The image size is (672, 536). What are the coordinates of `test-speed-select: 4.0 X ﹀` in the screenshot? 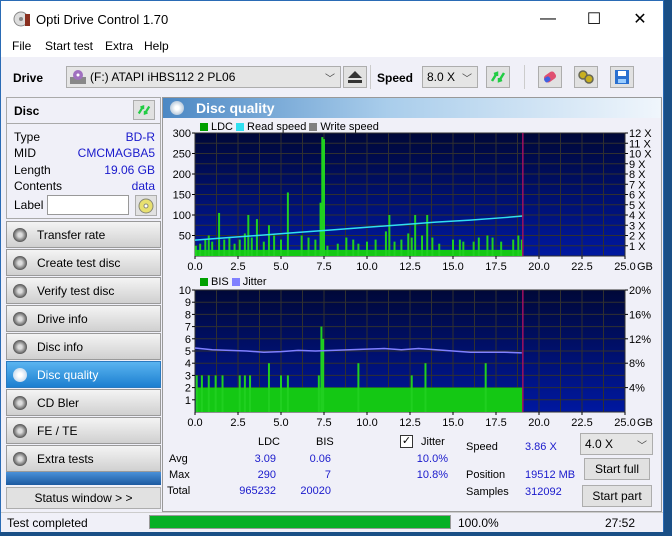 It's located at (616, 444).